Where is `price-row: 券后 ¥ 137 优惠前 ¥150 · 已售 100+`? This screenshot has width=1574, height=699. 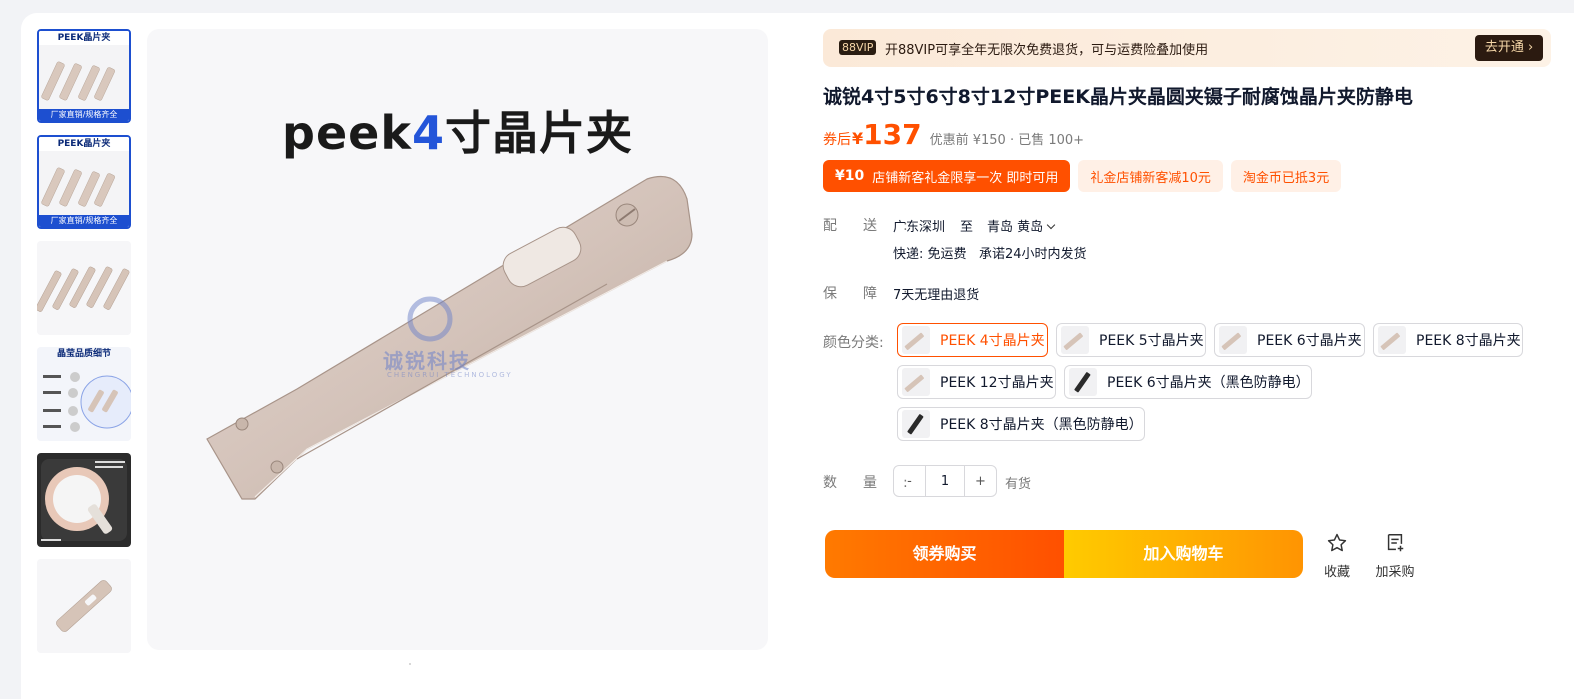
price-row: 券后 ¥ 137 优惠前 ¥150 · 已售 100+ is located at coordinates (953, 134).